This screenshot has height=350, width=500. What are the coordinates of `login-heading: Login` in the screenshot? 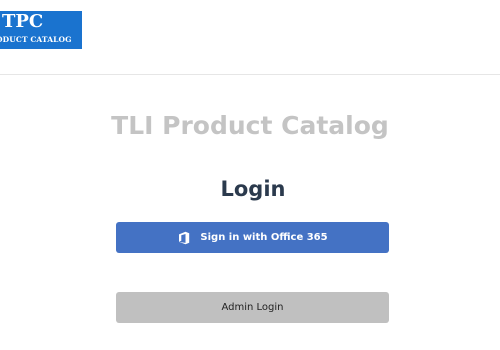 It's located at (253, 189).